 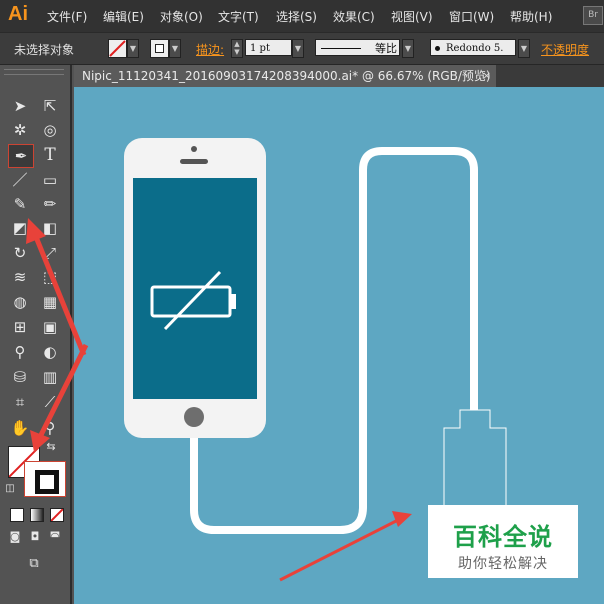 I want to click on home-button, so click(x=194, y=417).